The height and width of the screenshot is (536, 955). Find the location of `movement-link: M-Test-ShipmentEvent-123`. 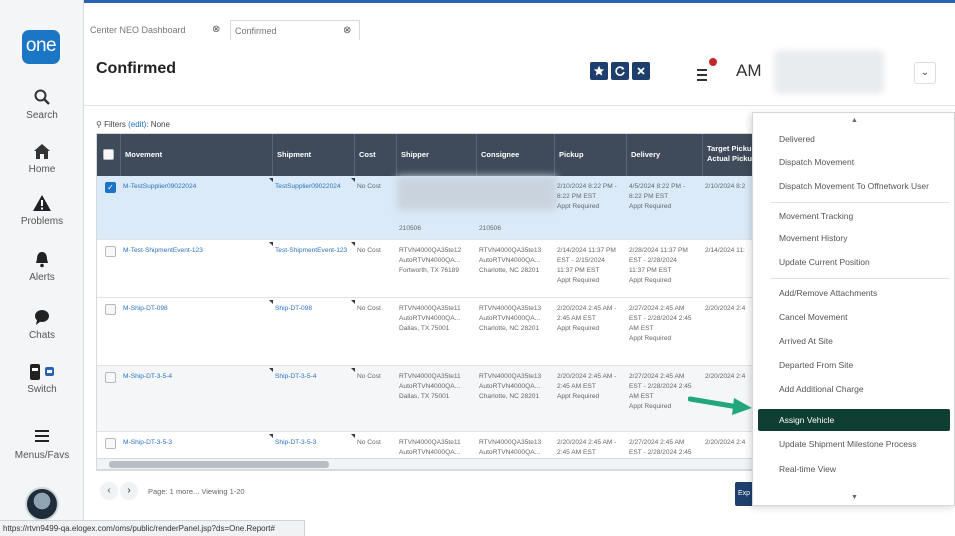

movement-link: M-Test-ShipmentEvent-123 is located at coordinates (195, 251).